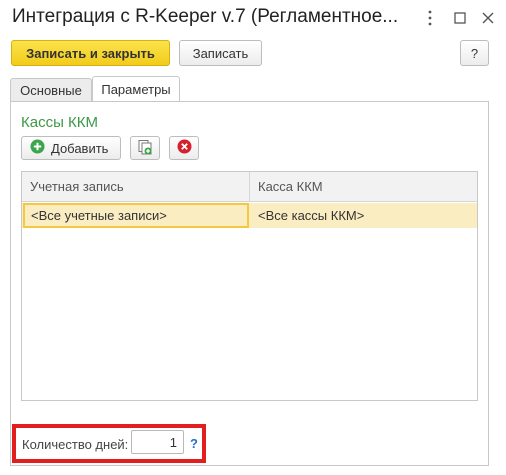 The width and height of the screenshot is (506, 475). I want to click on add-button: Добавить, so click(71, 148).